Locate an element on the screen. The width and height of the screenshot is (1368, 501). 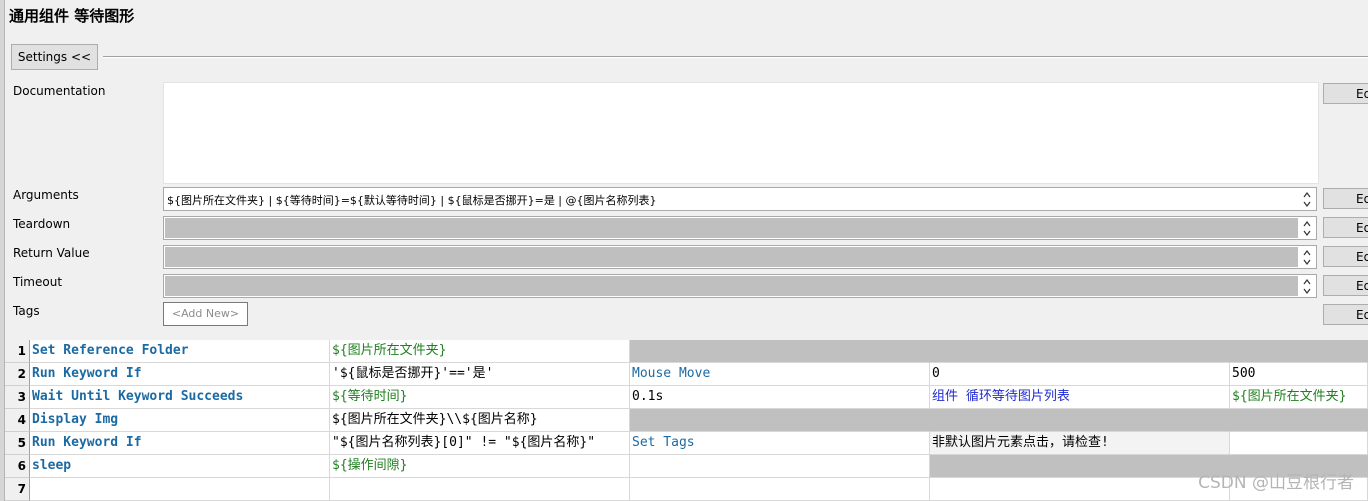
table-cell: 0.1s is located at coordinates (780, 397).